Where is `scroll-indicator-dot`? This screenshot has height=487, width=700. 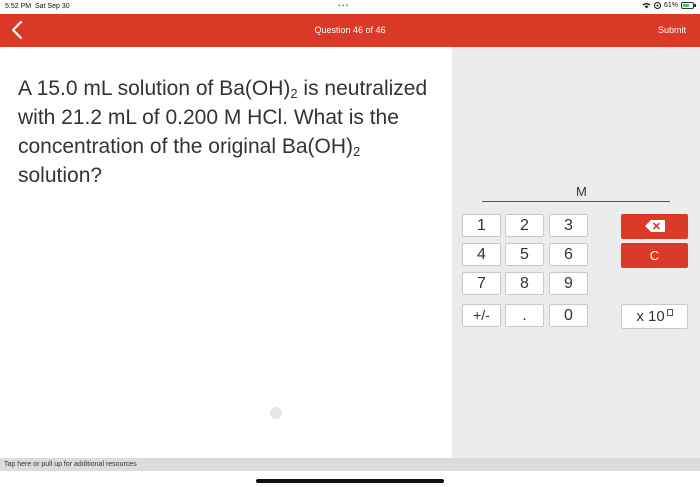 scroll-indicator-dot is located at coordinates (276, 413).